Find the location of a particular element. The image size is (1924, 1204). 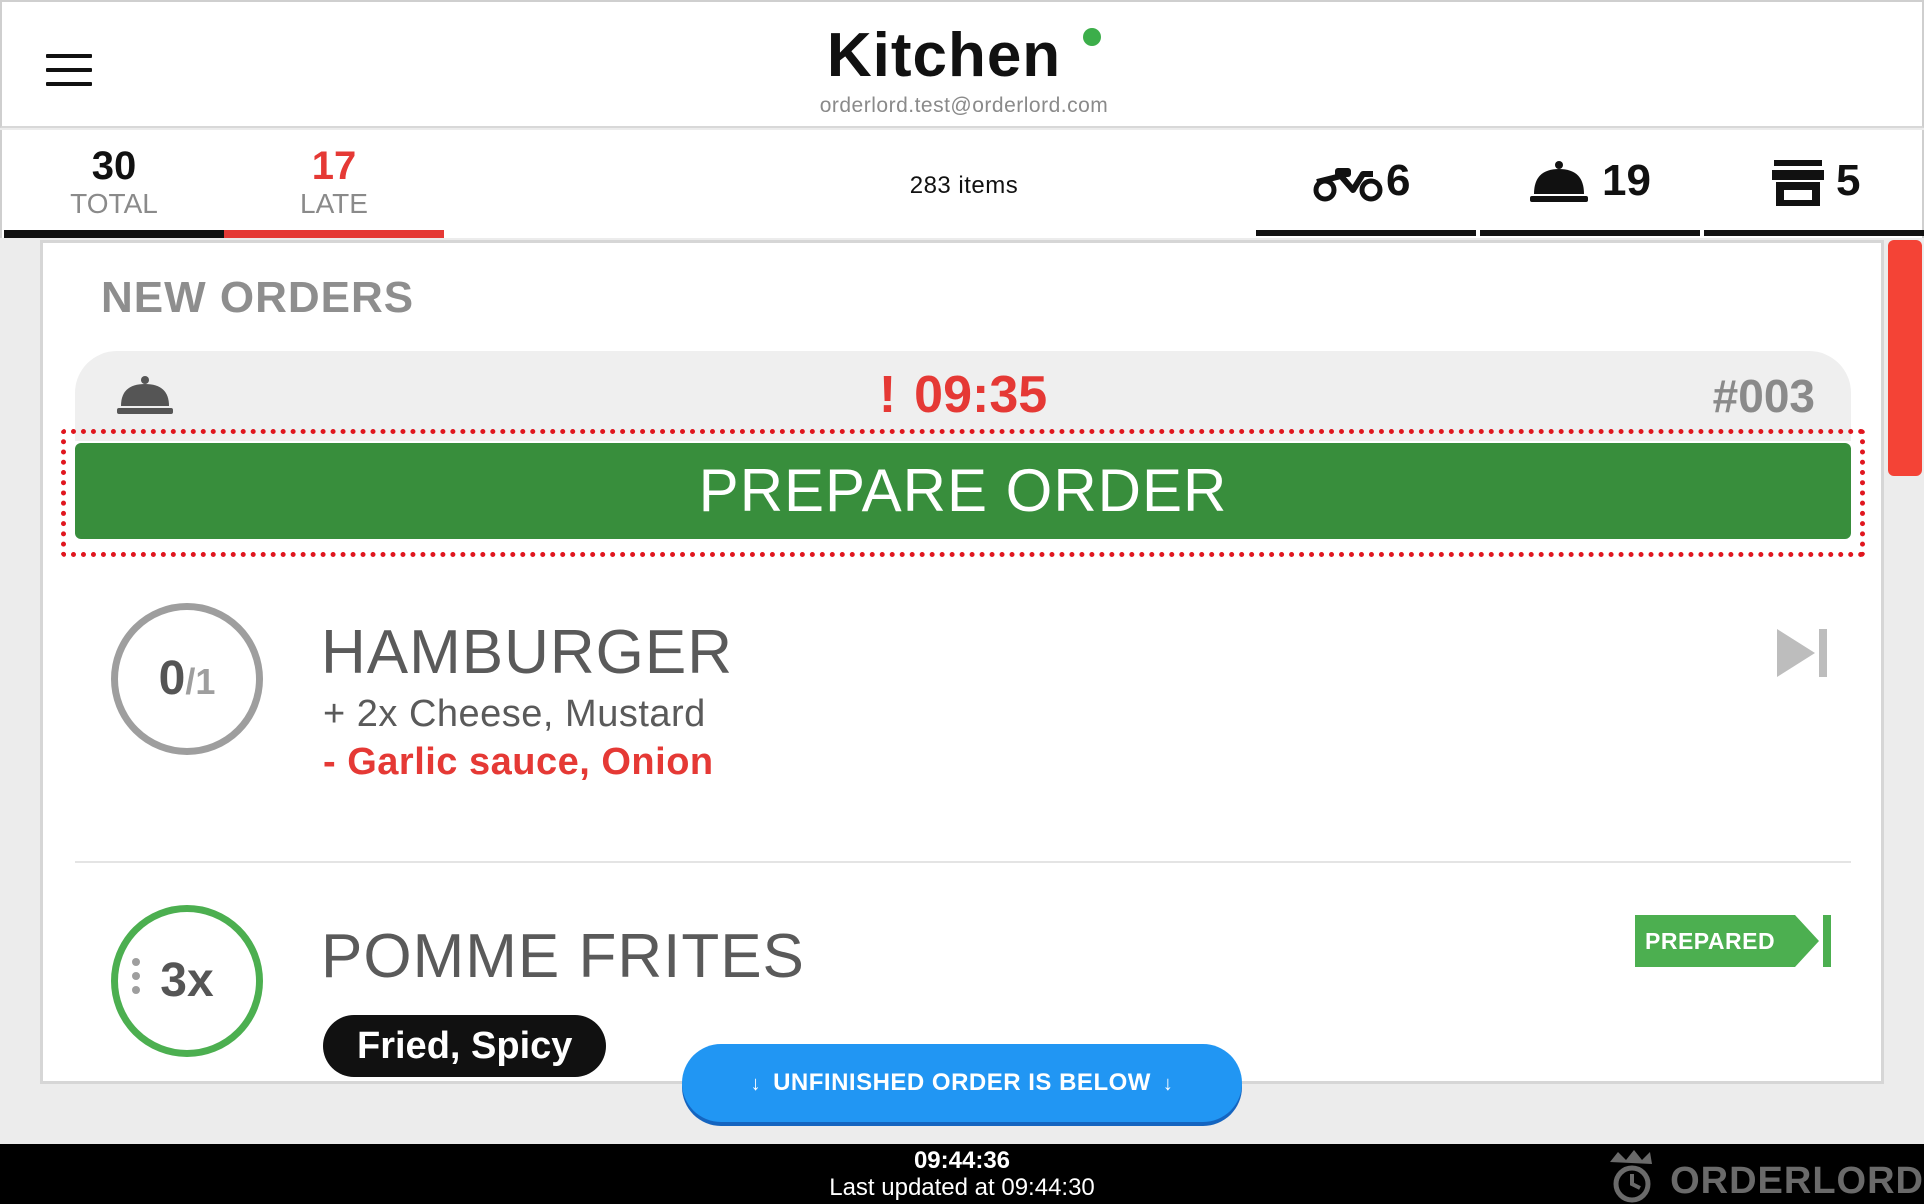

app-header: Kitchen orderlord.test@orderlord.com is located at coordinates (962, 64).